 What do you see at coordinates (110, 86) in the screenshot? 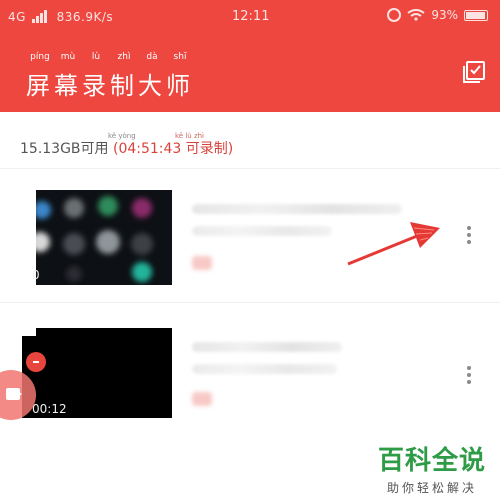
I see `app-title: 屏幕录制大师` at bounding box center [110, 86].